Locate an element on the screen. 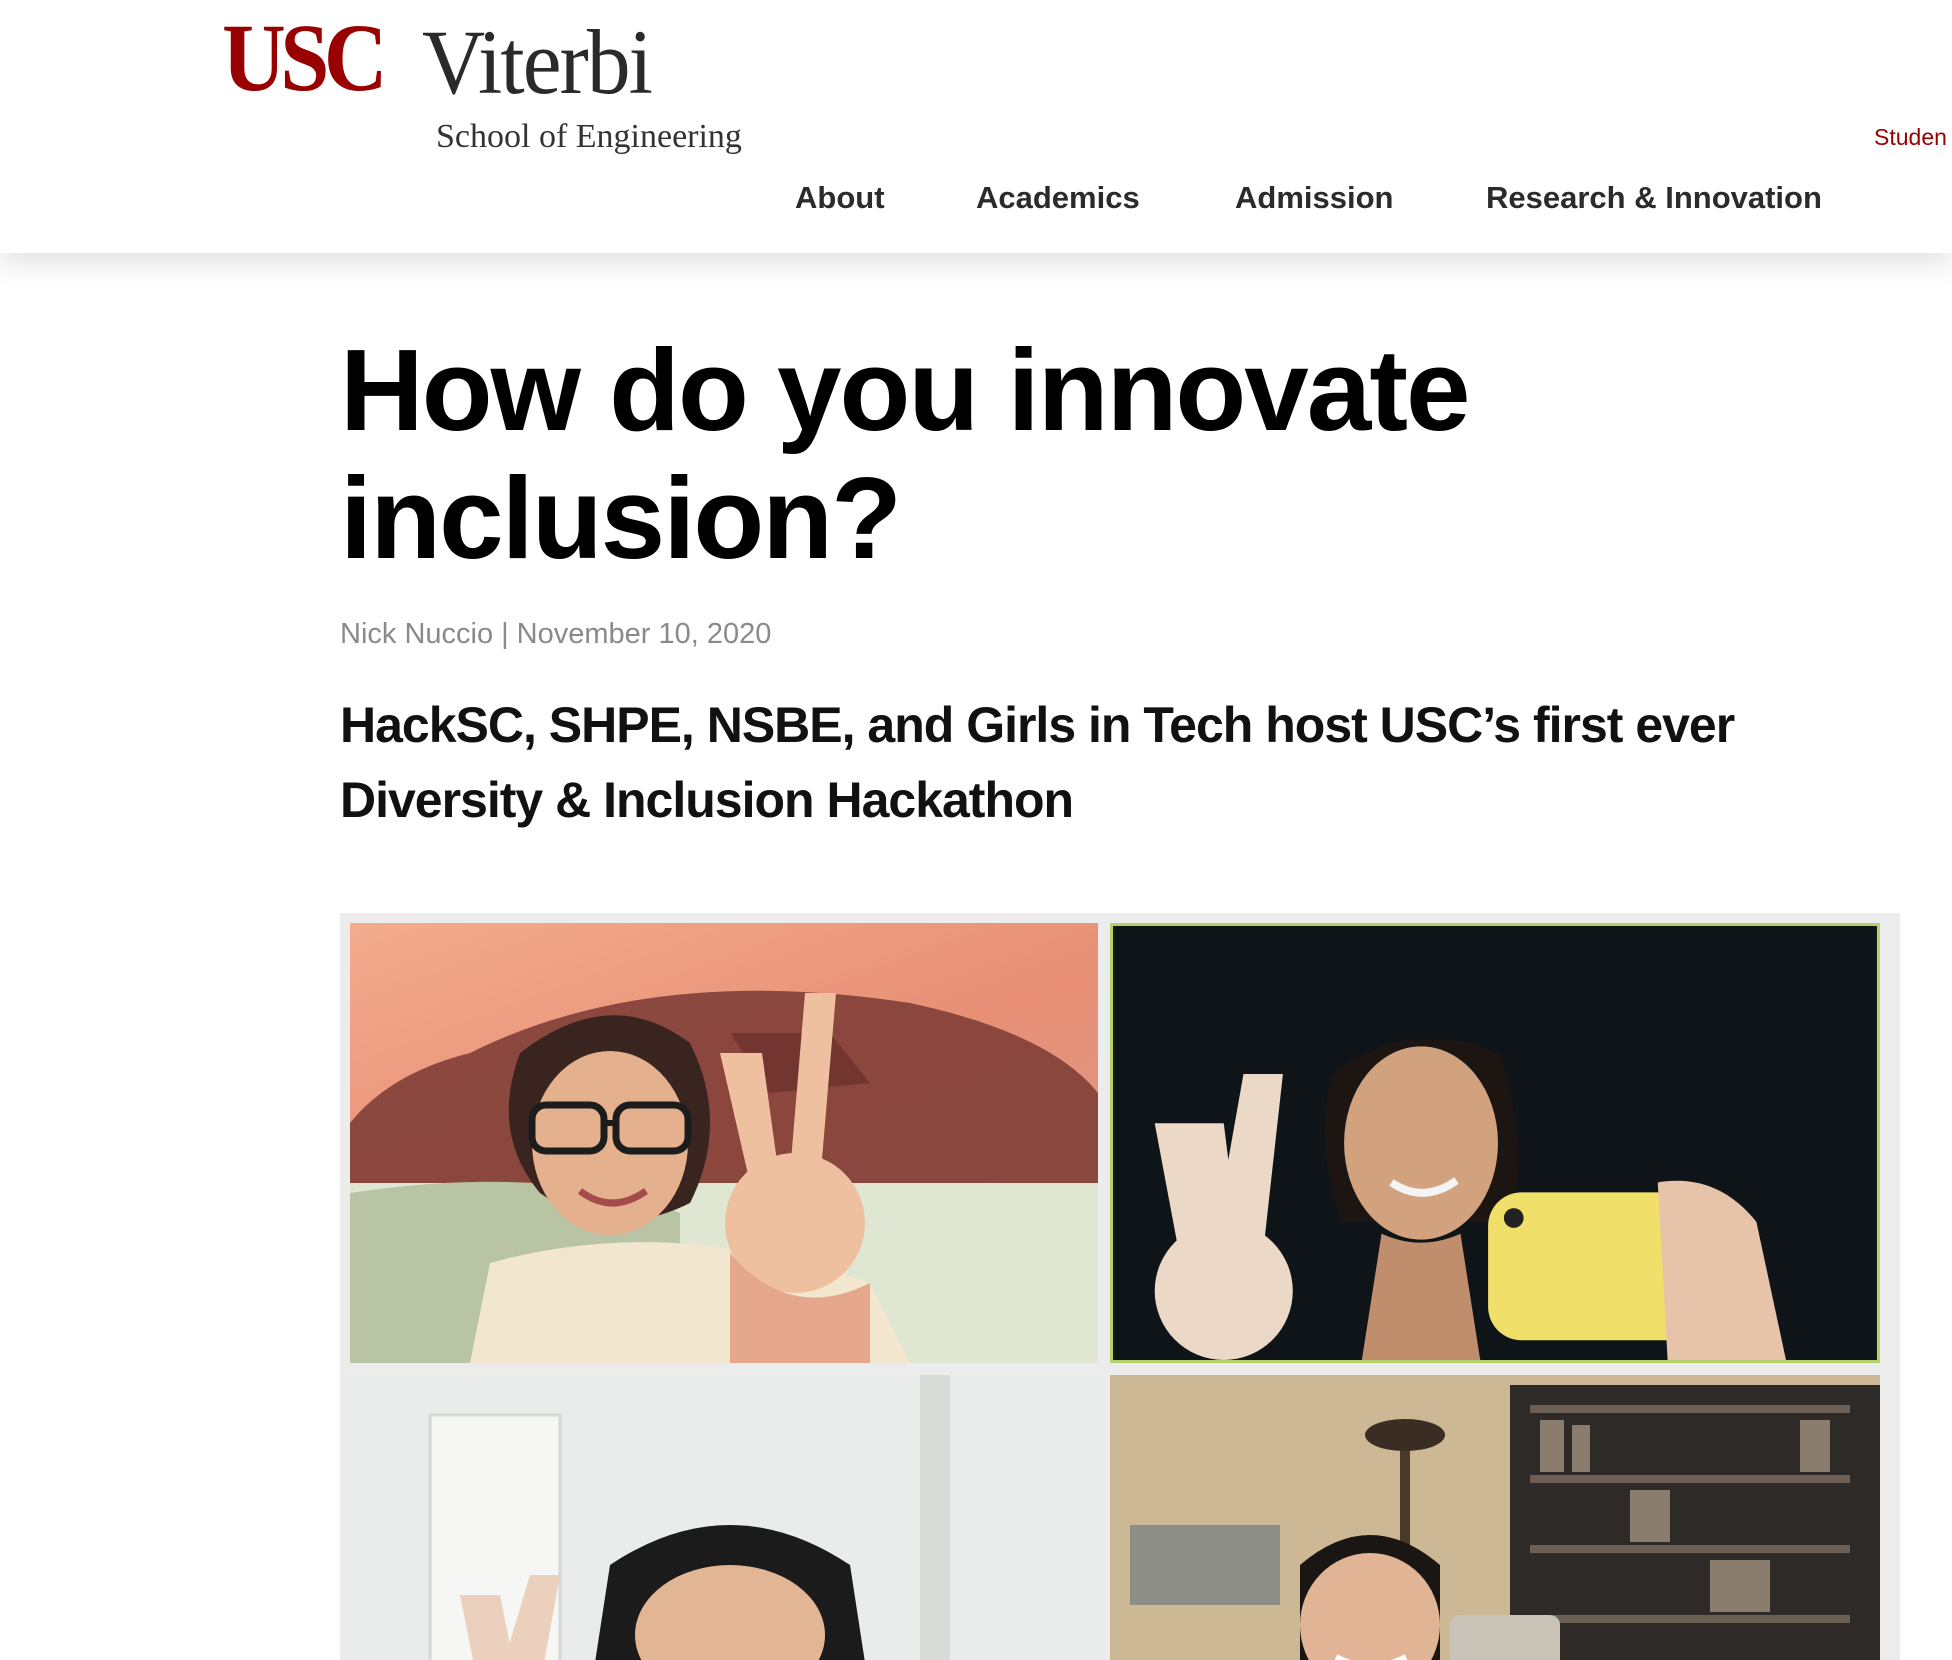  usc-viterbi-logo: USC Viterbi School of Engineering is located at coordinates (492, 85).